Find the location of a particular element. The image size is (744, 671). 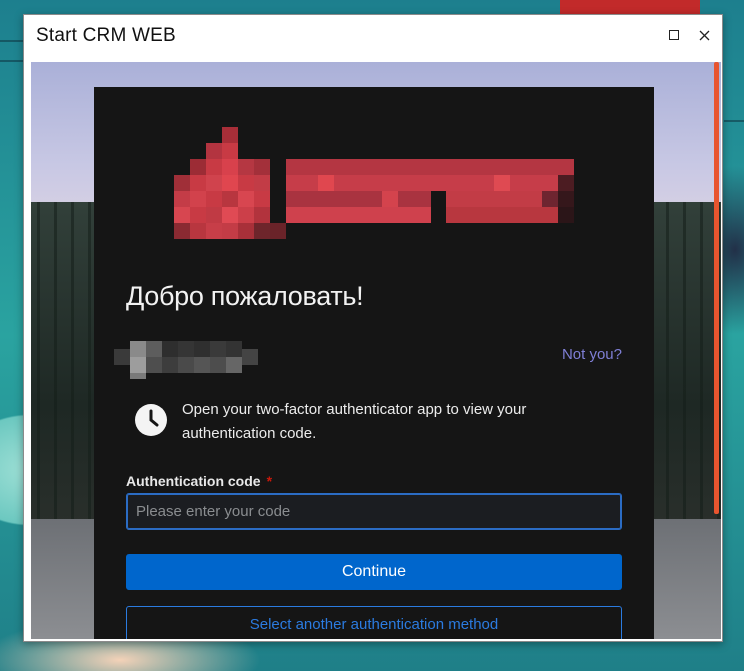

authentication-code-label-text: Authentication code is located at coordinates (193, 481).